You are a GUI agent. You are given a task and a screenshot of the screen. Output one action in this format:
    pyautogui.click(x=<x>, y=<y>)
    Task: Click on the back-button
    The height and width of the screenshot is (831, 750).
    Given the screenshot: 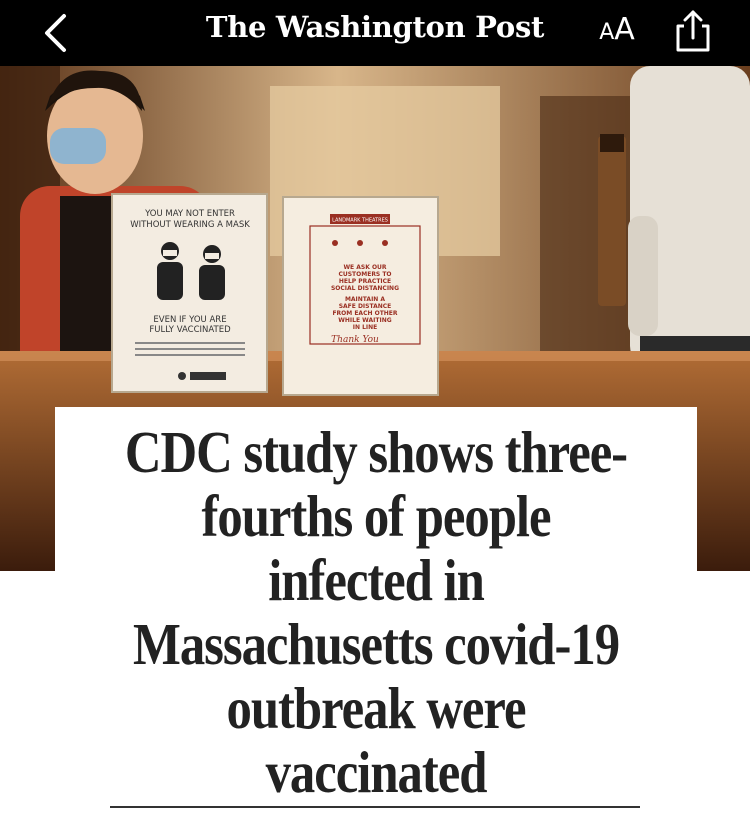 What is the action you would take?
    pyautogui.click(x=55, y=33)
    